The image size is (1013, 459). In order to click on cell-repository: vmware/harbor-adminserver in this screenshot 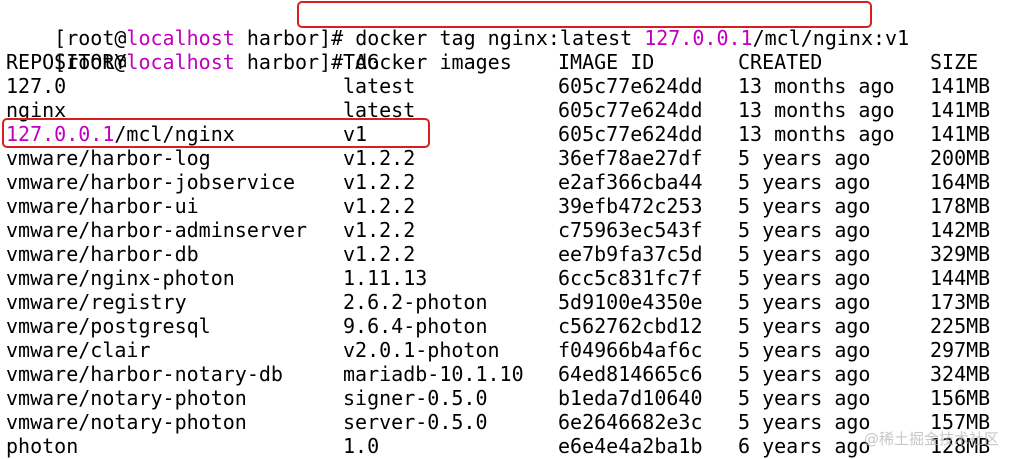, I will do `click(157, 230)`.